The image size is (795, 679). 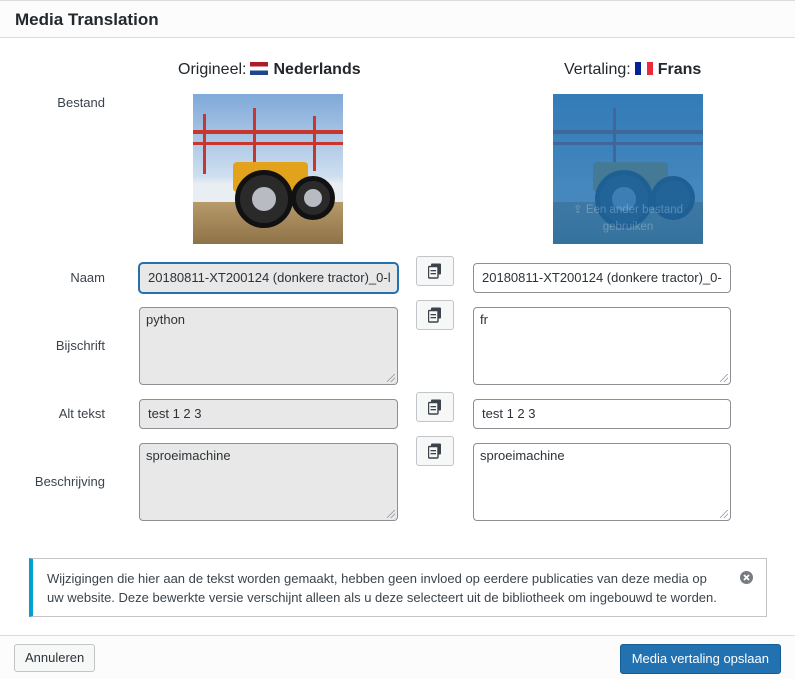 I want to click on original-alt-field: test 1 2 3, so click(x=268, y=414).